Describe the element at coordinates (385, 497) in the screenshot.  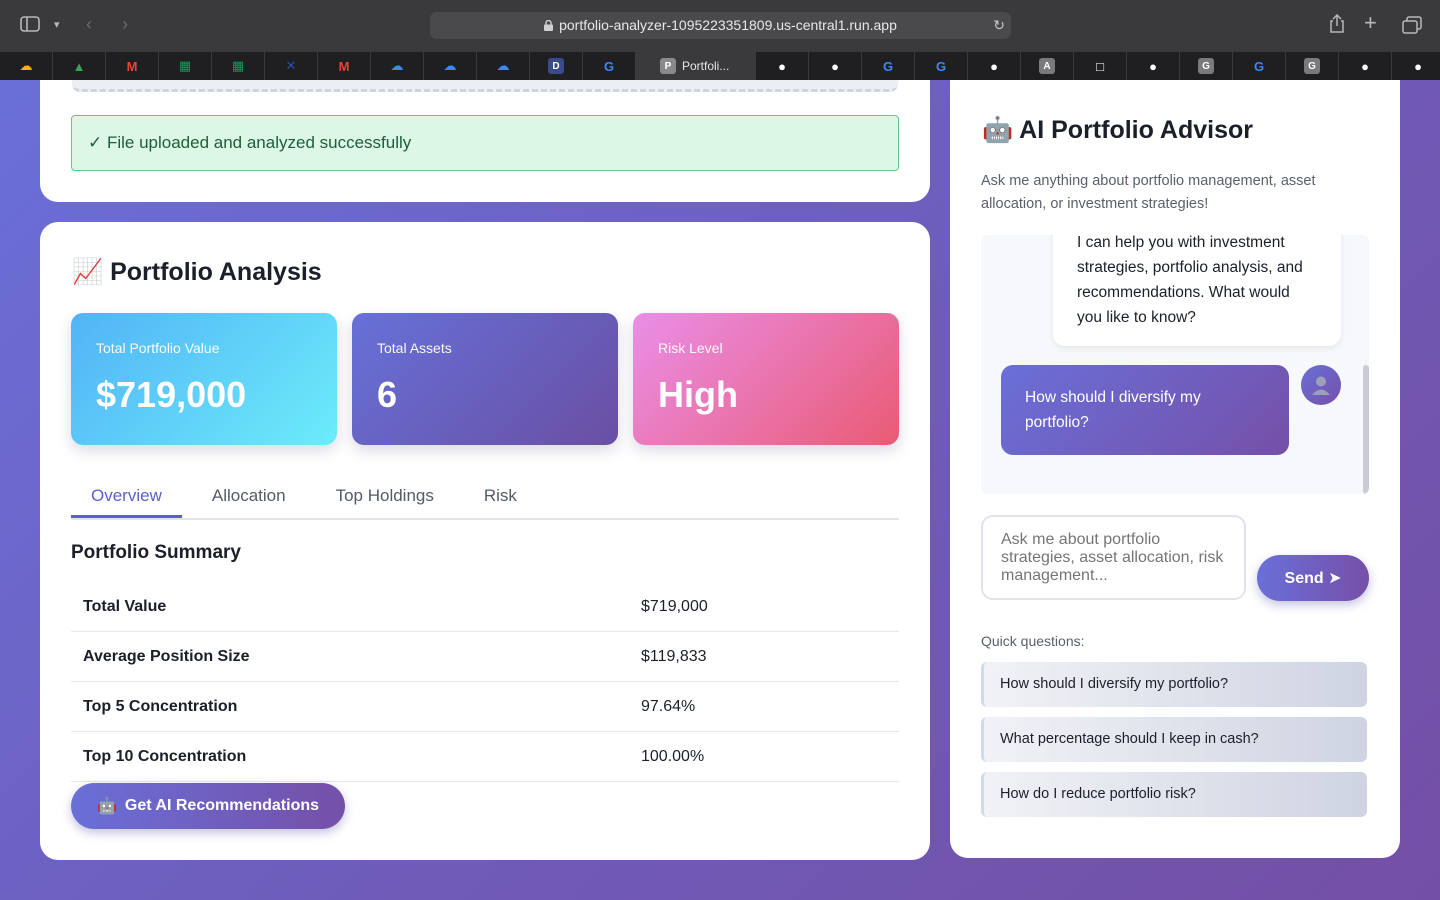
I see `tab-top-holdings: Top Holdings` at that location.